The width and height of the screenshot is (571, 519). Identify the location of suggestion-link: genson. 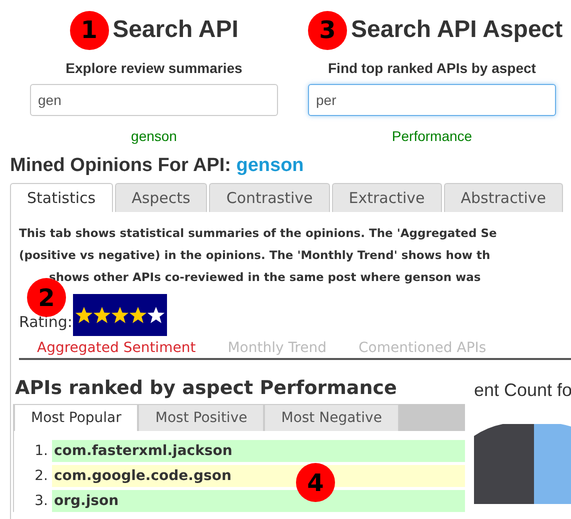
(154, 136).